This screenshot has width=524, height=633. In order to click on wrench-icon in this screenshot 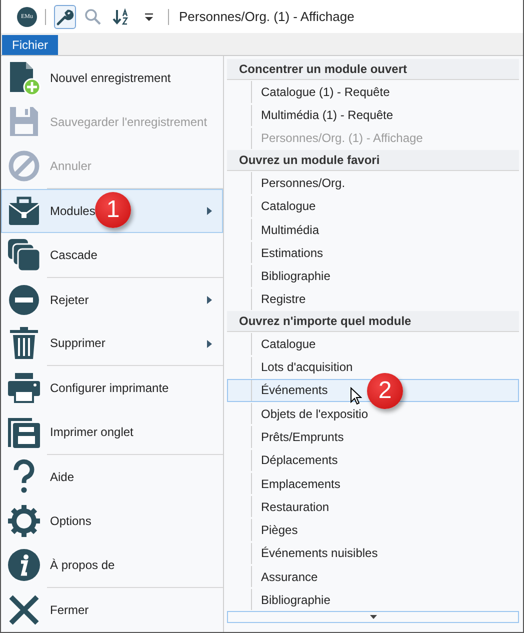, I will do `click(65, 17)`.